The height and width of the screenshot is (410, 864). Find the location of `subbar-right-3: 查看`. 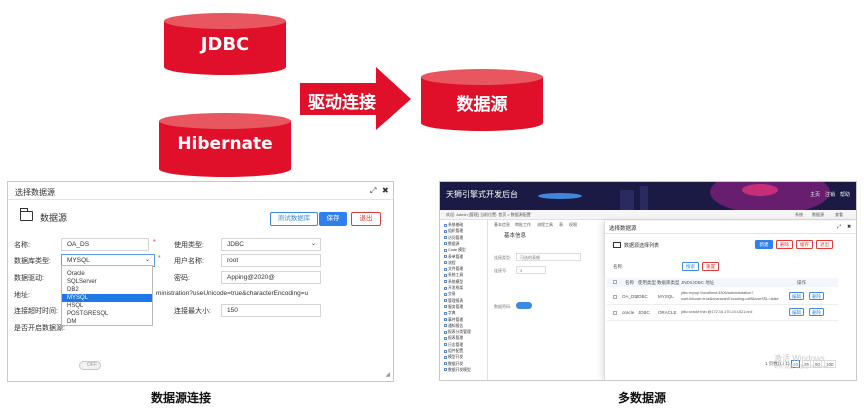

subbar-right-3: 查看 is located at coordinates (839, 215).